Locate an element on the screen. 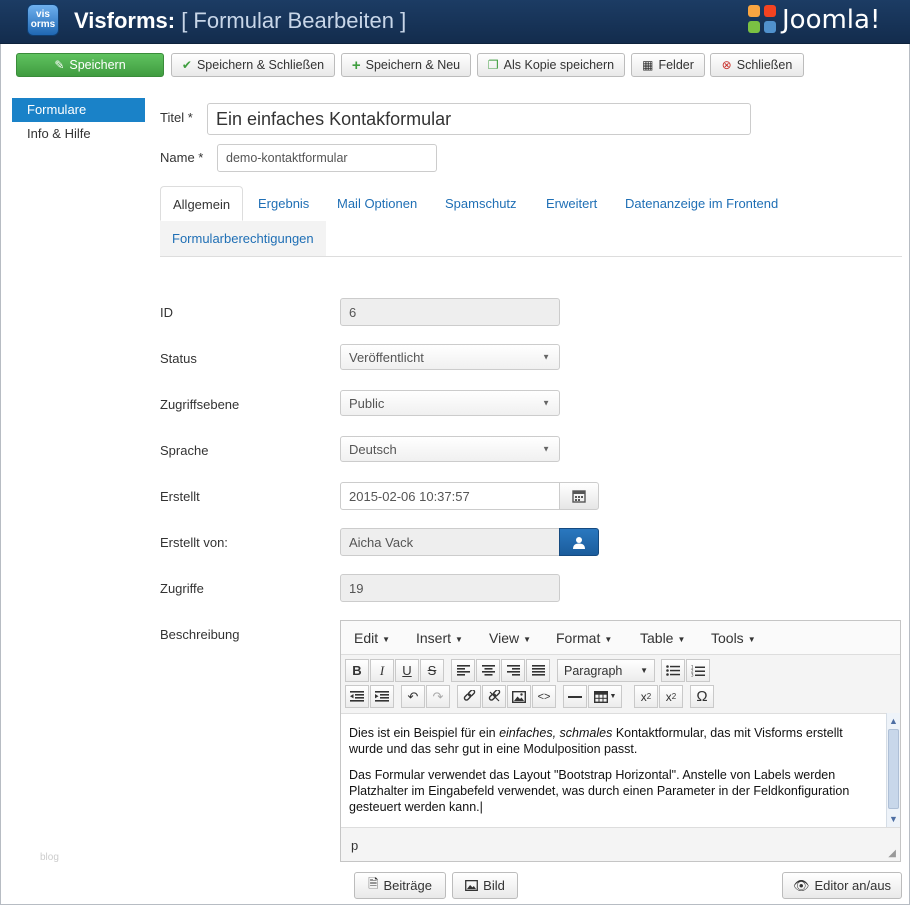  tab-allgemein: Allgemein is located at coordinates (202, 203).